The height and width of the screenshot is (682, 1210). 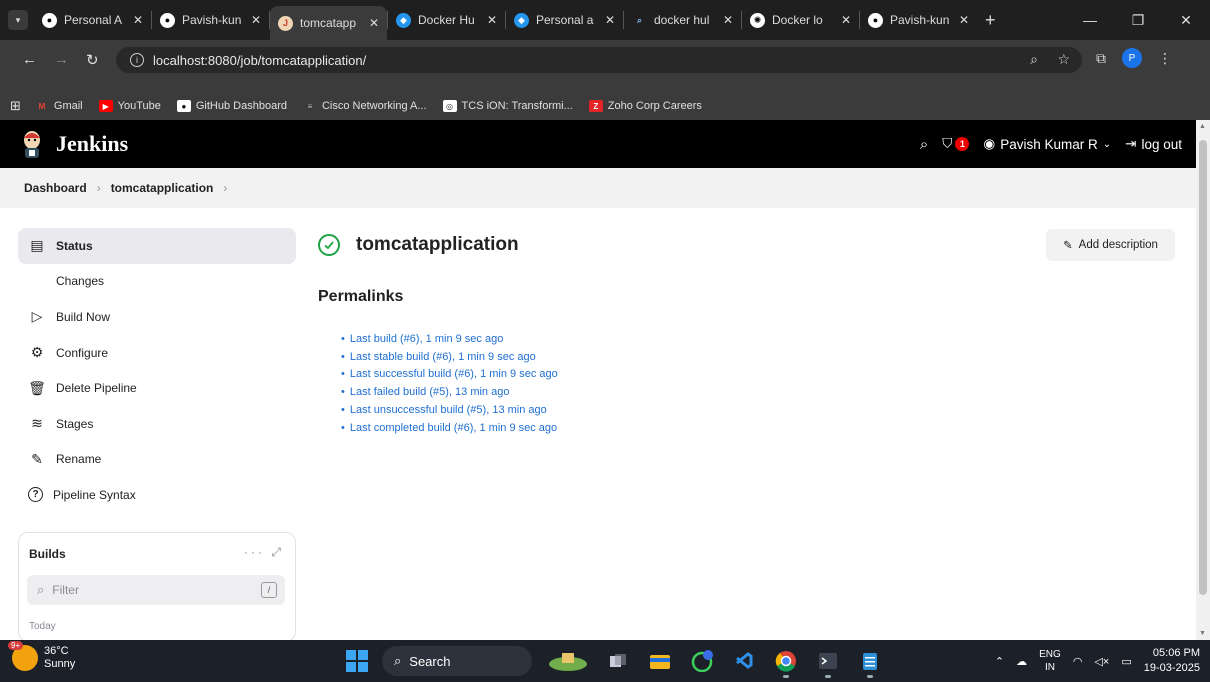 I want to click on browser-tab: ● Personal A ✕, so click(x=92, y=20).